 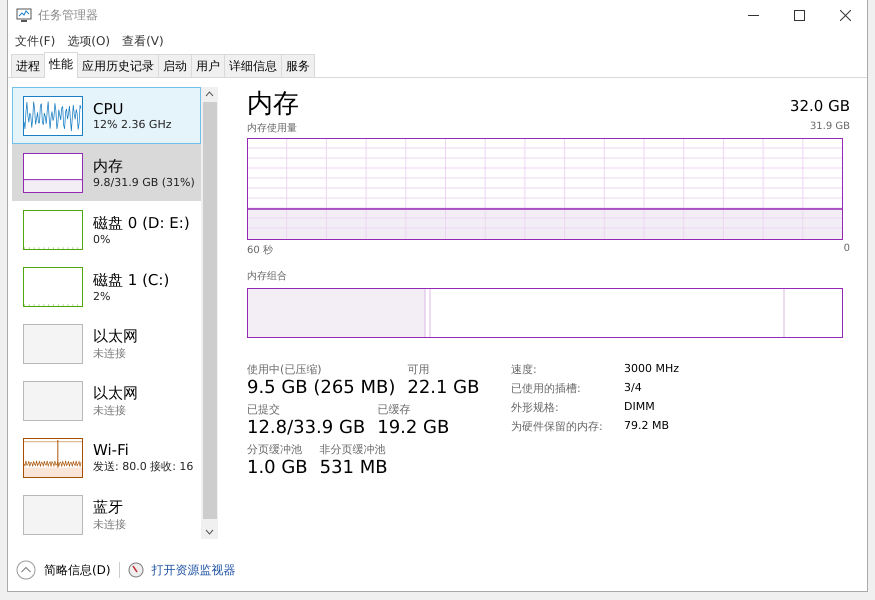 What do you see at coordinates (799, 15) in the screenshot?
I see `maximize-icon` at bounding box center [799, 15].